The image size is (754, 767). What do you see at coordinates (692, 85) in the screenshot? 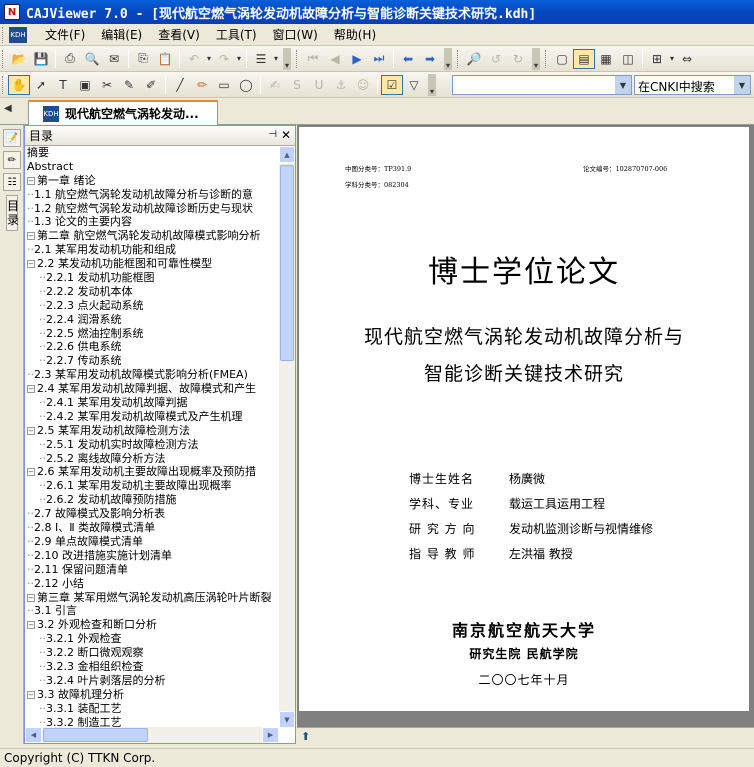
I see `search-scope-select: 在CNKI中搜索 ▼` at bounding box center [692, 85].